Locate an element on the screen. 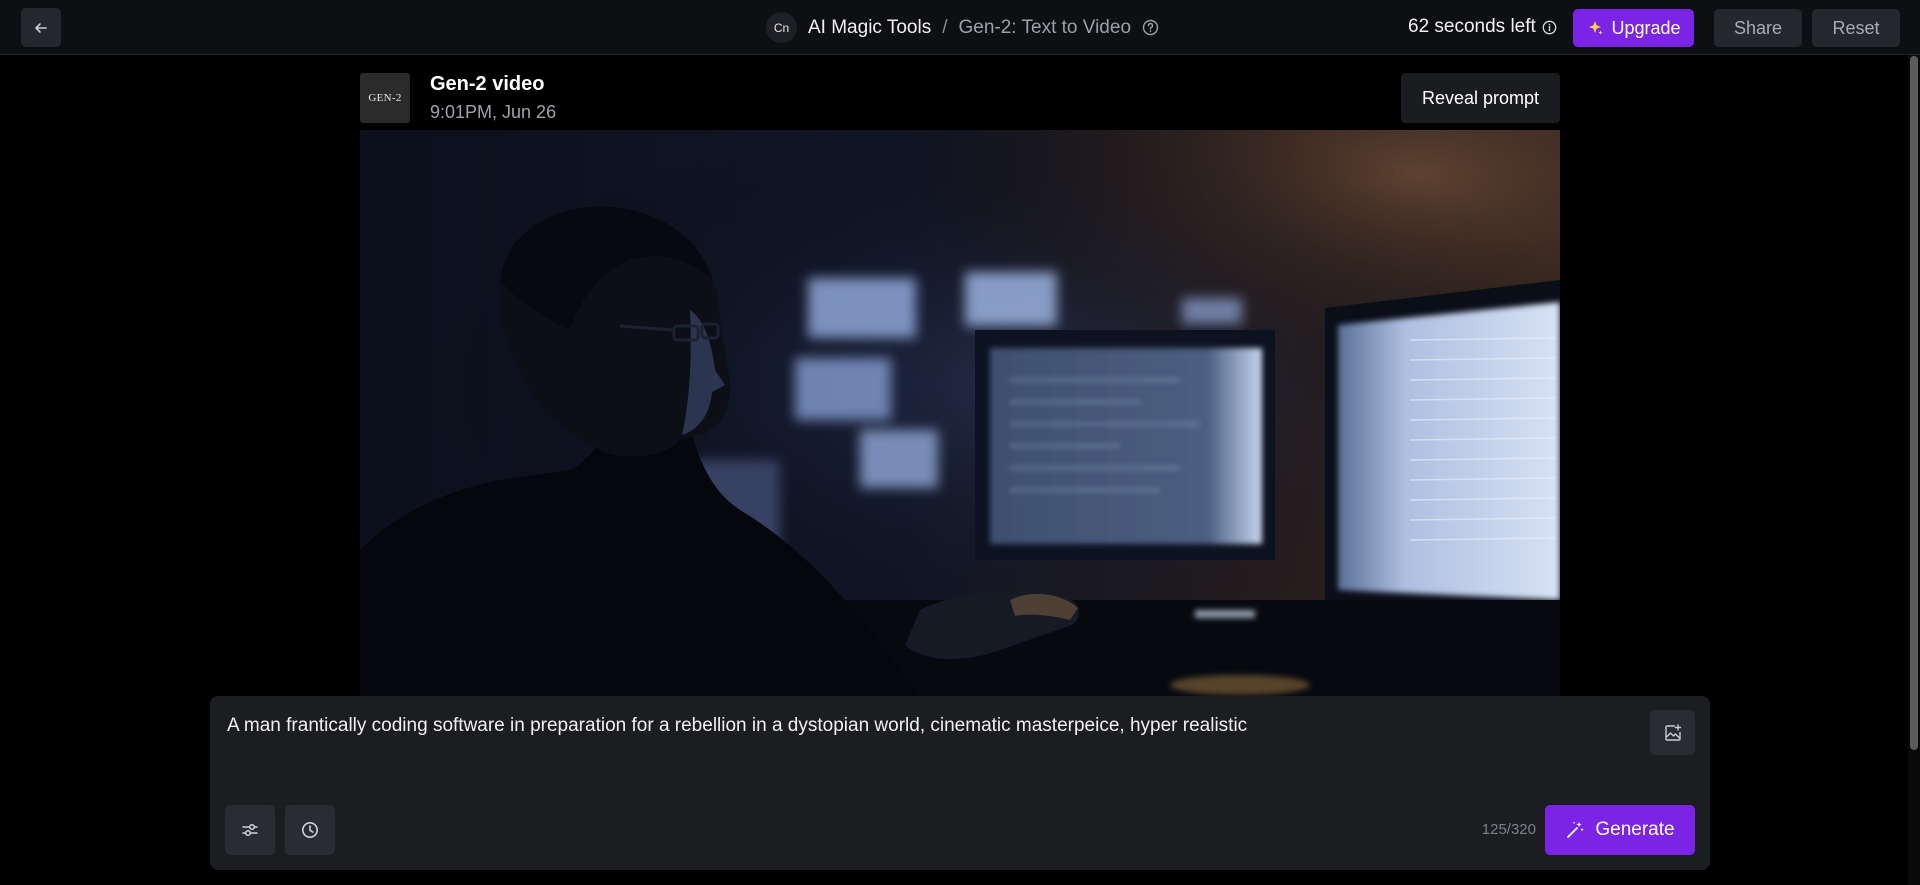 The height and width of the screenshot is (885, 1920). video-thumbnail: GEN-2 is located at coordinates (385, 98).